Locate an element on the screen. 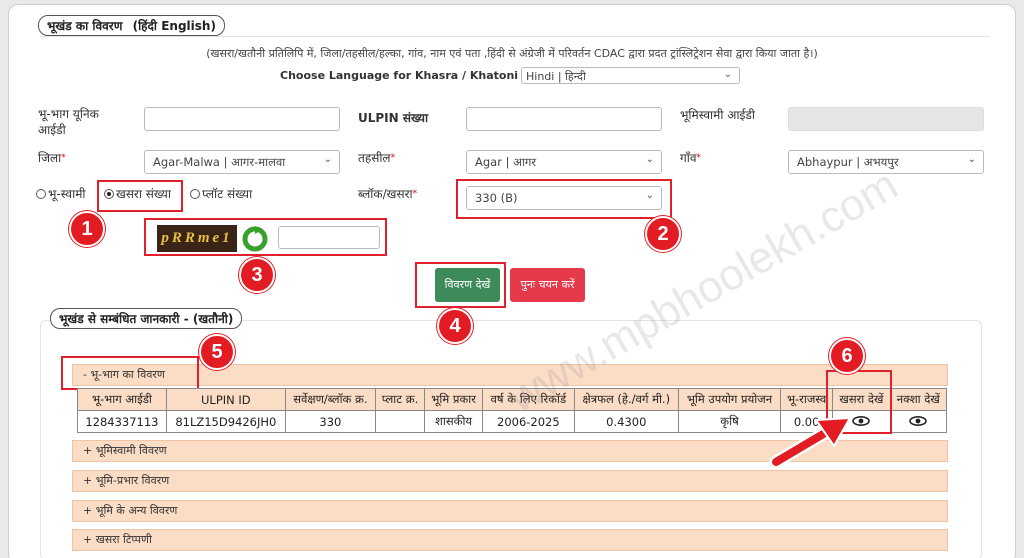 The image size is (1024, 558). legend-text: भूखंड से सम्बंधित जानकारी - (खतौनी) is located at coordinates (146, 319).